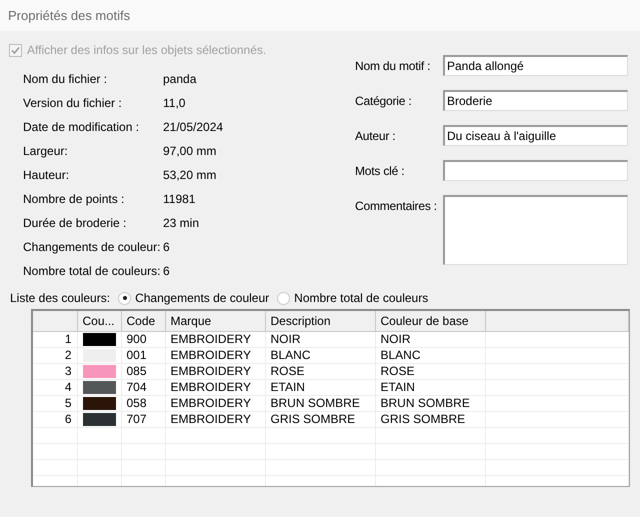  I want to click on row-number: 3, so click(55, 372).